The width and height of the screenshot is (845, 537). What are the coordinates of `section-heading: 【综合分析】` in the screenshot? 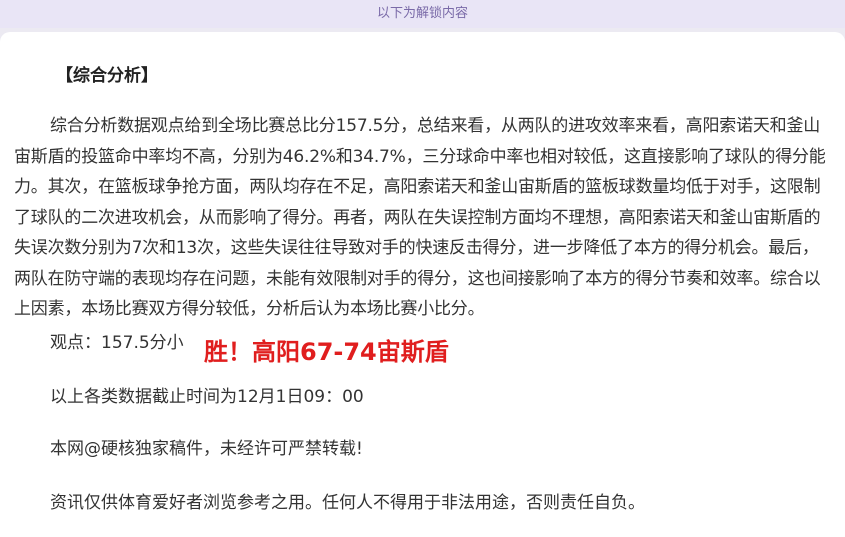 It's located at (107, 76).